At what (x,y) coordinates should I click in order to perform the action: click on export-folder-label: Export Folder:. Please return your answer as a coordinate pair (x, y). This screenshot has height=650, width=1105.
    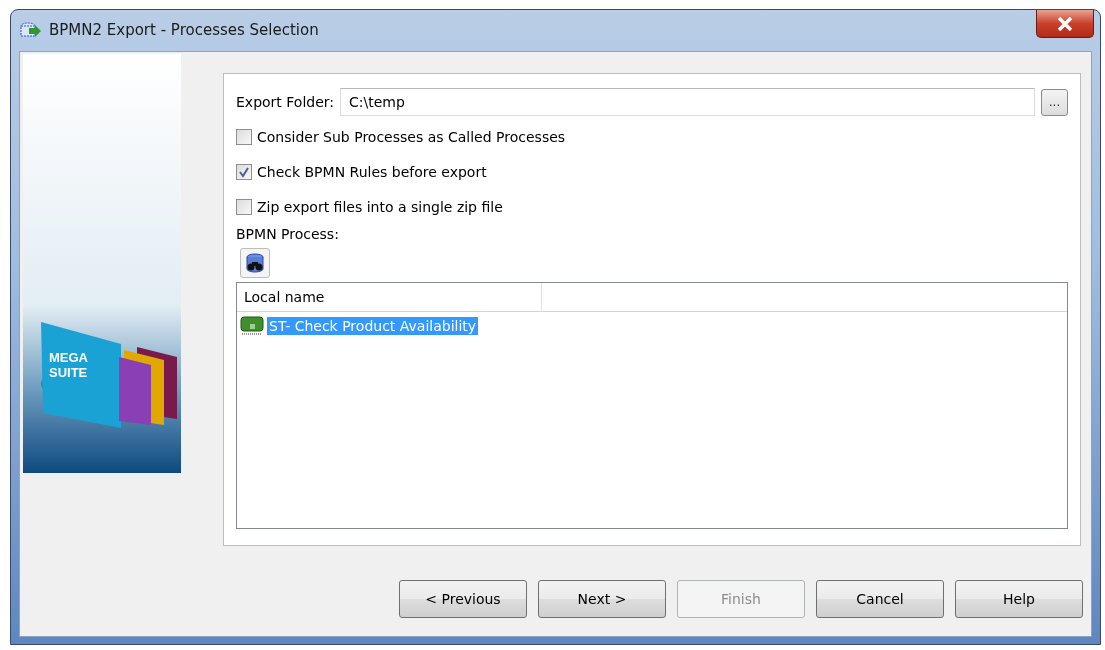
    Looking at the image, I should click on (285, 102).